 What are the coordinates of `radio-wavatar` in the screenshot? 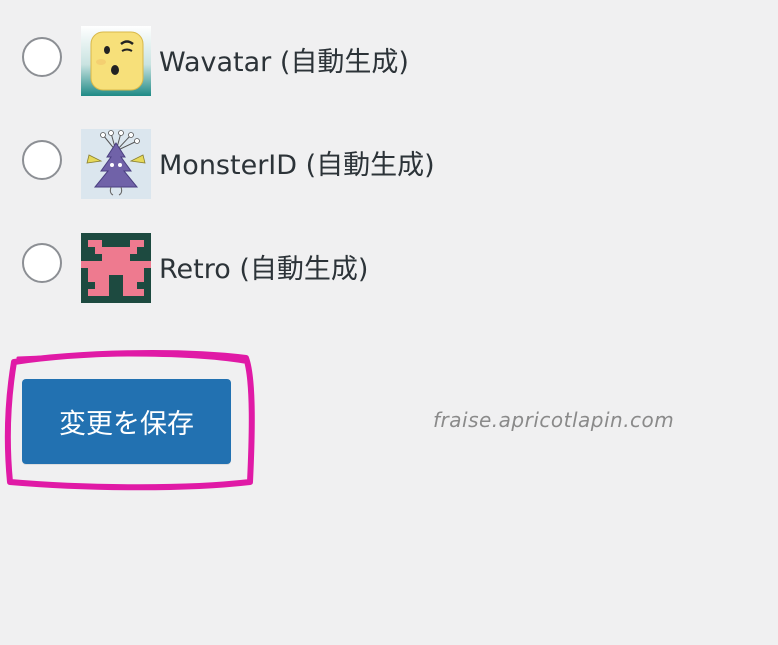 It's located at (42, 57).